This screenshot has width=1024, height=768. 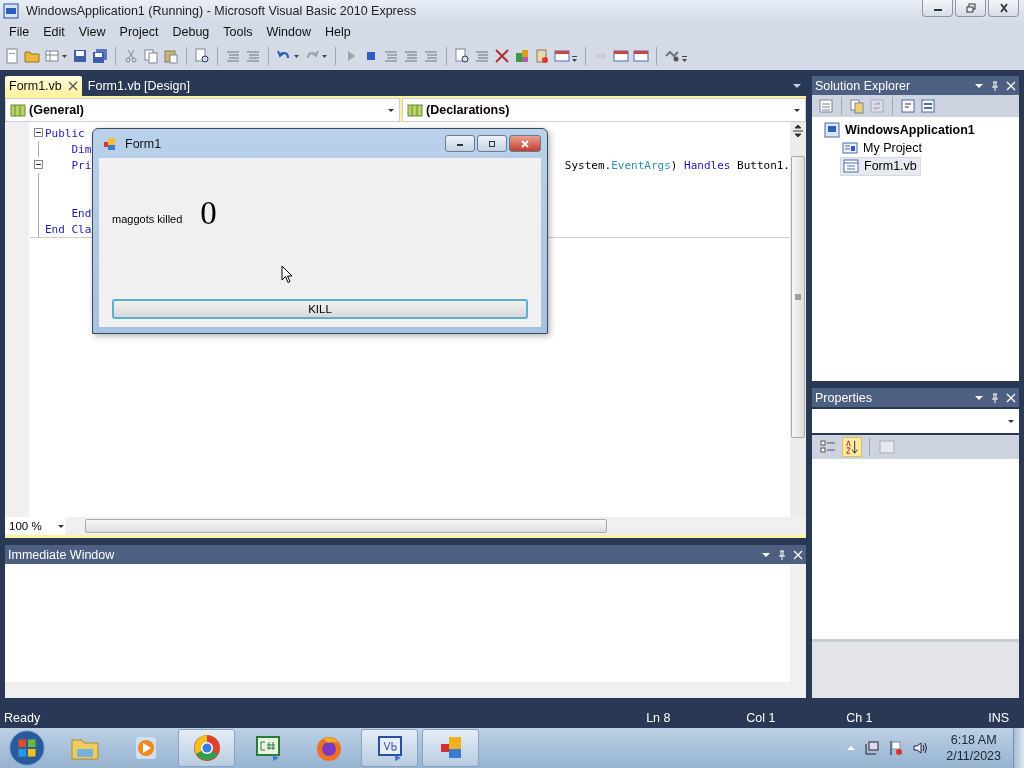 I want to click on menu-item: File, so click(x=19, y=32).